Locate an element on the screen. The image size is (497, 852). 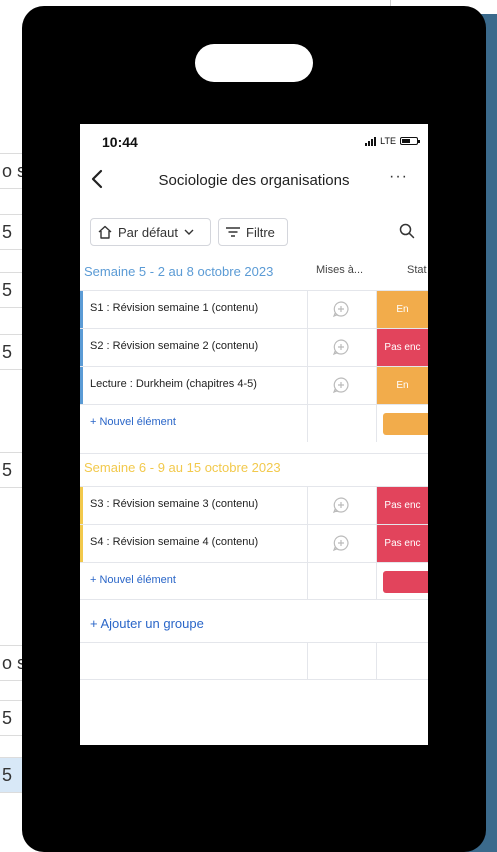
filter-button: Filtre is located at coordinates (253, 232).